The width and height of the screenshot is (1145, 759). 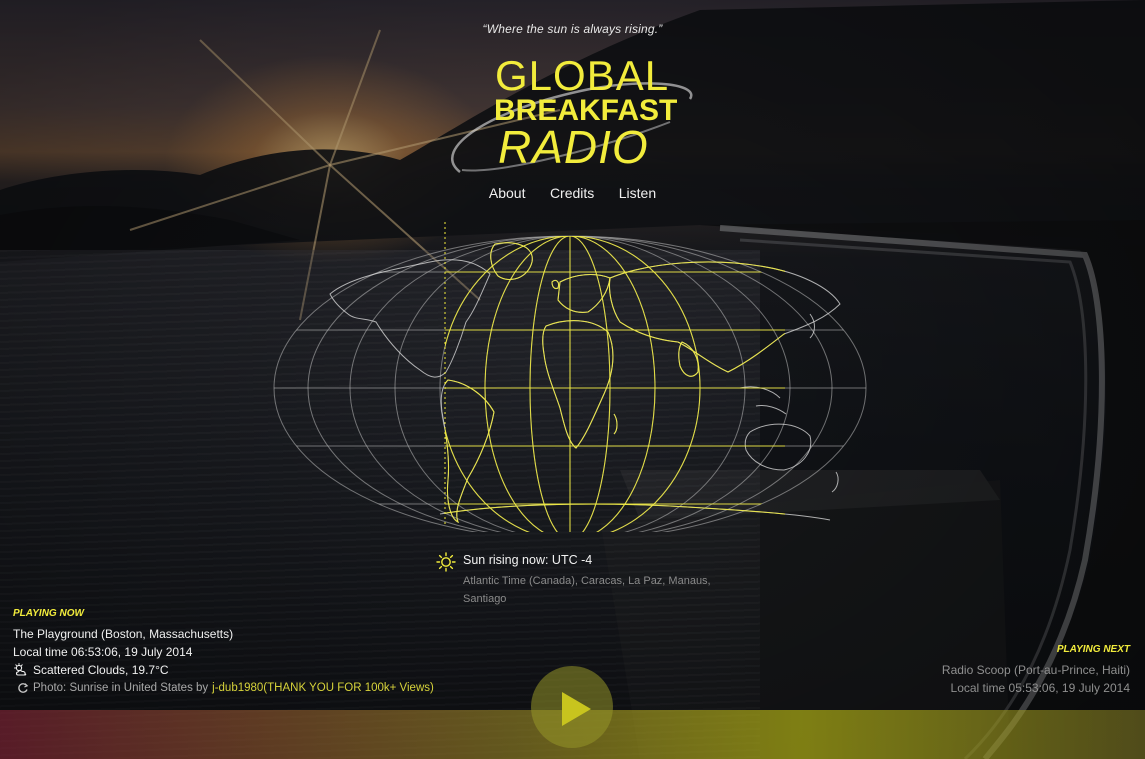 What do you see at coordinates (573, 147) in the screenshot?
I see `logo-line-radio: RADIO` at bounding box center [573, 147].